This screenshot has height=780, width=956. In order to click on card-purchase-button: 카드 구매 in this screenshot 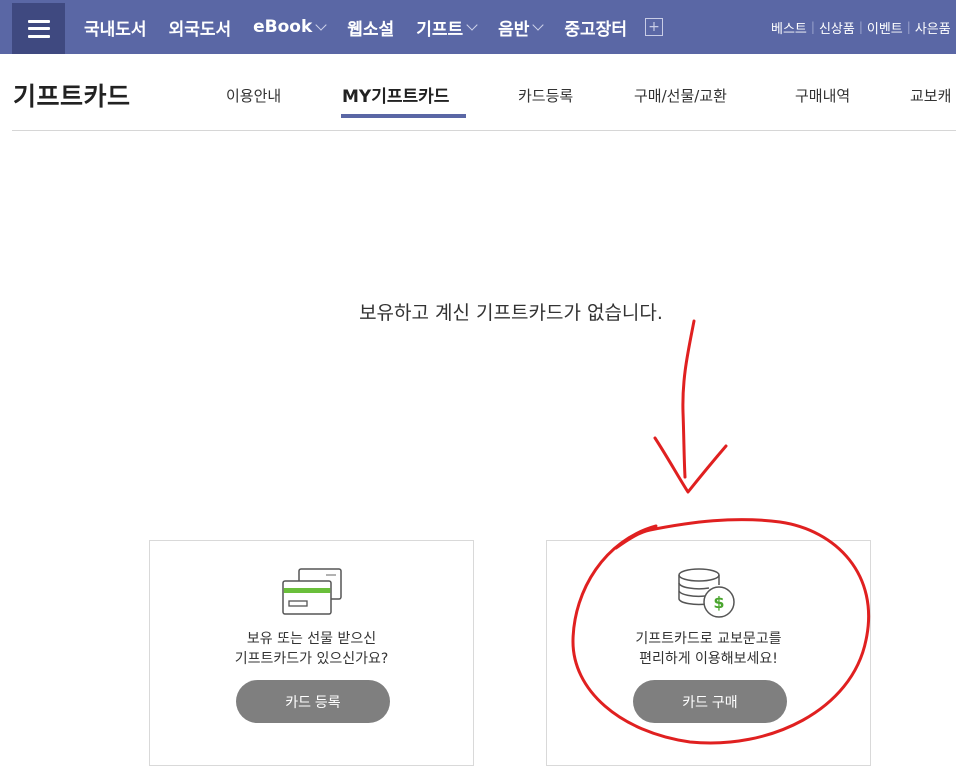, I will do `click(710, 701)`.